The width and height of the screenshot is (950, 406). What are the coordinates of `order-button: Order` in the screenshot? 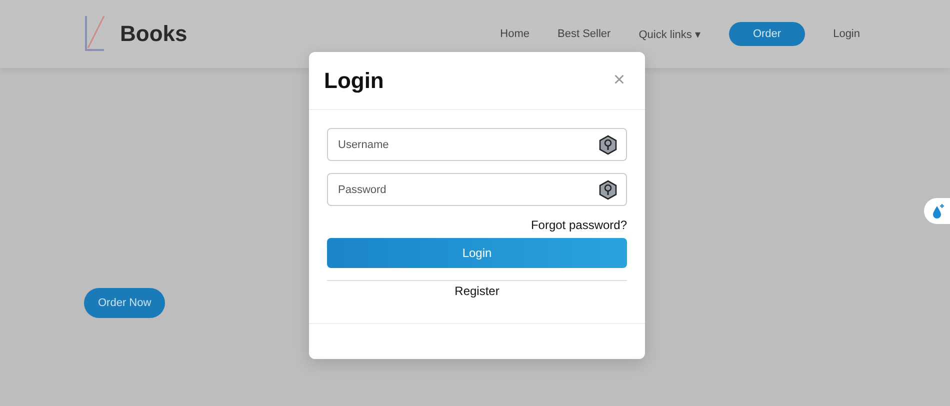 It's located at (767, 34).